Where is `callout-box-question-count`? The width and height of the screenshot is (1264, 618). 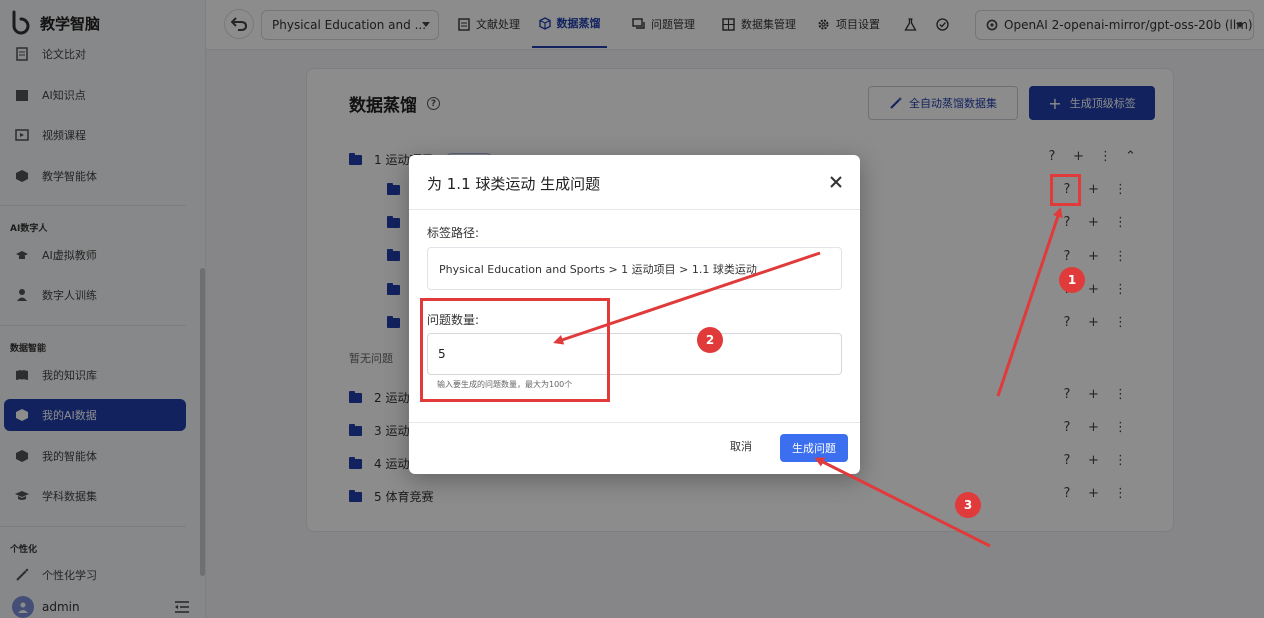
callout-box-question-count is located at coordinates (515, 350).